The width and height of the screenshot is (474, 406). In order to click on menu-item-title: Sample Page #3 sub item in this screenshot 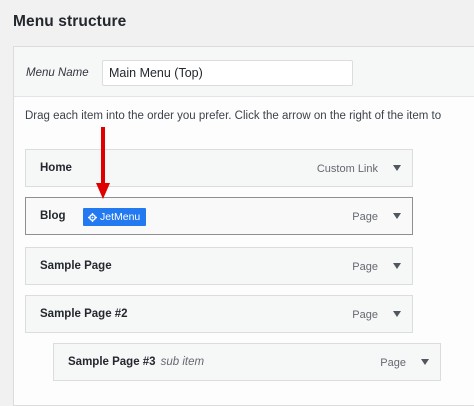, I will do `click(136, 362)`.